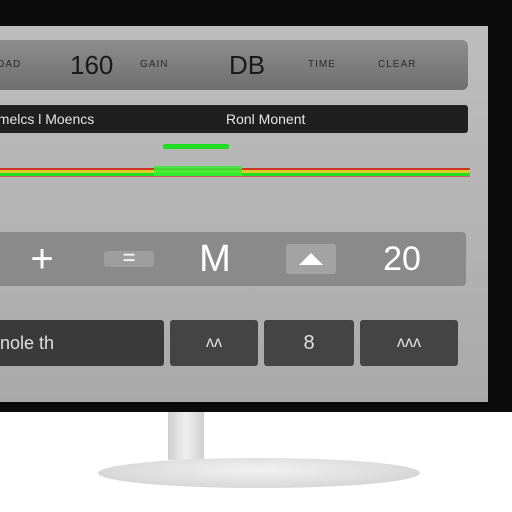 This screenshot has width=512, height=512. I want to click on mode-right-label: Ronl Monent, so click(266, 119).